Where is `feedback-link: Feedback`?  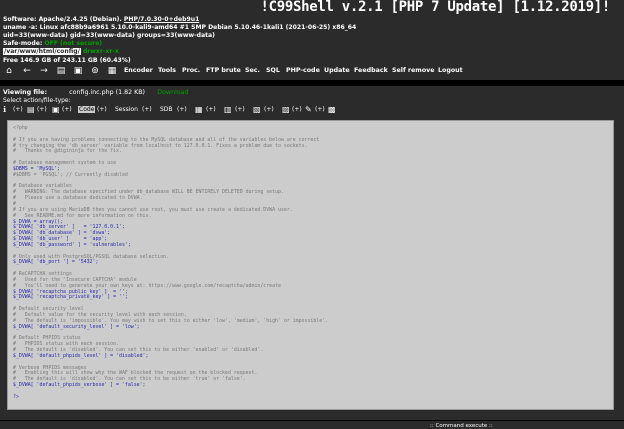
feedback-link: Feedback is located at coordinates (371, 70).